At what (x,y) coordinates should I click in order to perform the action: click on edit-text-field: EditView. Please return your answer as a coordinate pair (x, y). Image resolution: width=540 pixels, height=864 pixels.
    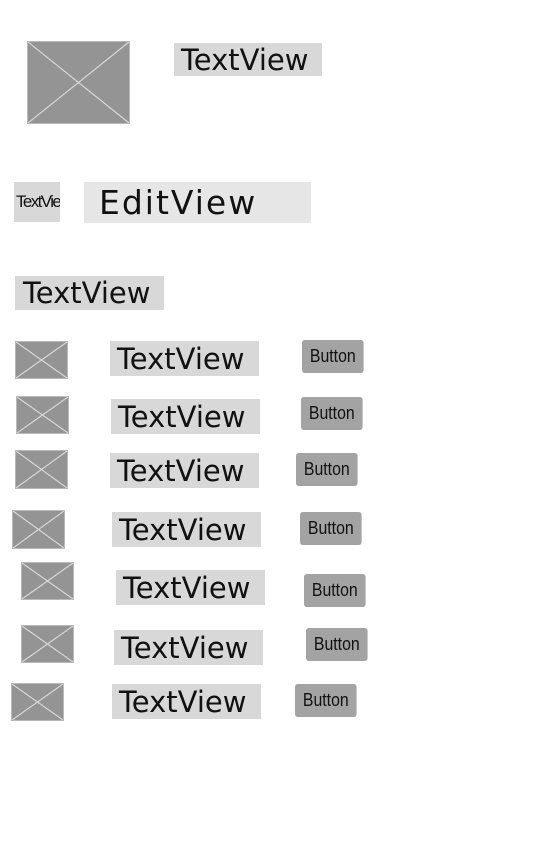
    Looking at the image, I should click on (197, 202).